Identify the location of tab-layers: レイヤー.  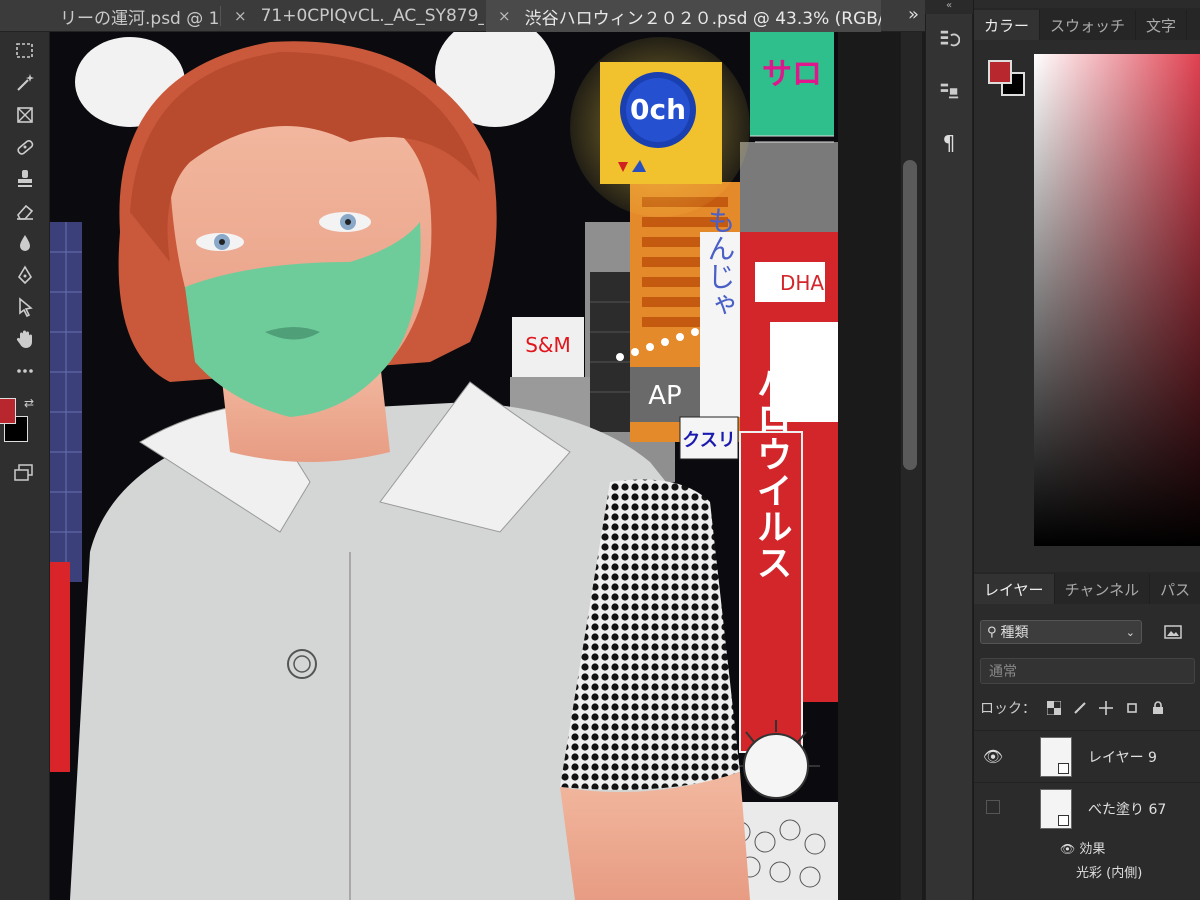
(1014, 589).